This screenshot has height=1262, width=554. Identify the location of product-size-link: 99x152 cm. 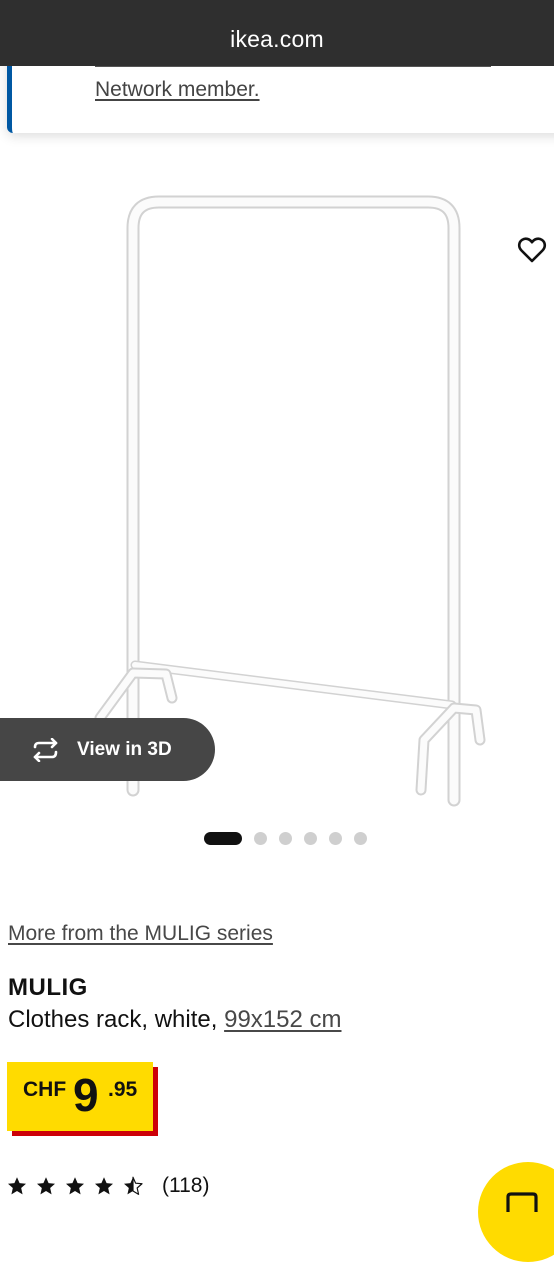
(282, 1019).